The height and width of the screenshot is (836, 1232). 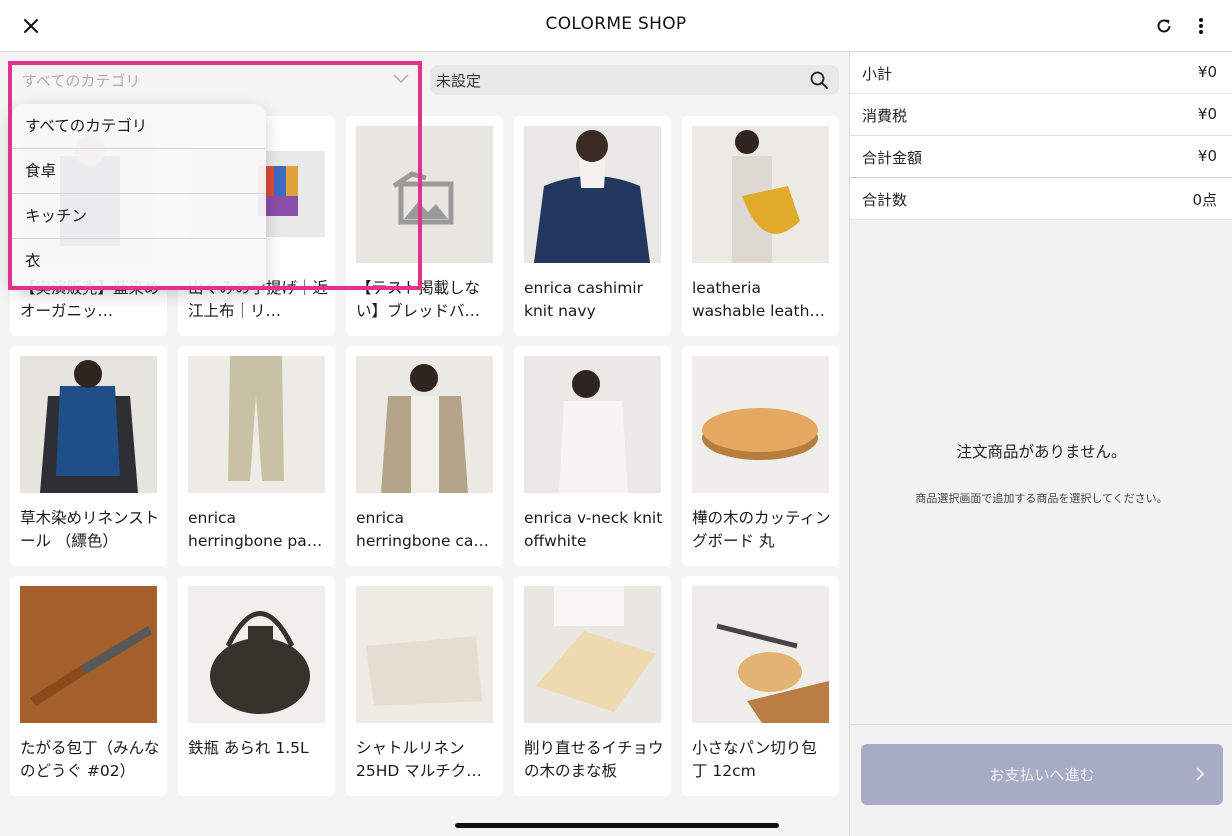 What do you see at coordinates (1200, 774) in the screenshot?
I see `chevron-right-icon` at bounding box center [1200, 774].